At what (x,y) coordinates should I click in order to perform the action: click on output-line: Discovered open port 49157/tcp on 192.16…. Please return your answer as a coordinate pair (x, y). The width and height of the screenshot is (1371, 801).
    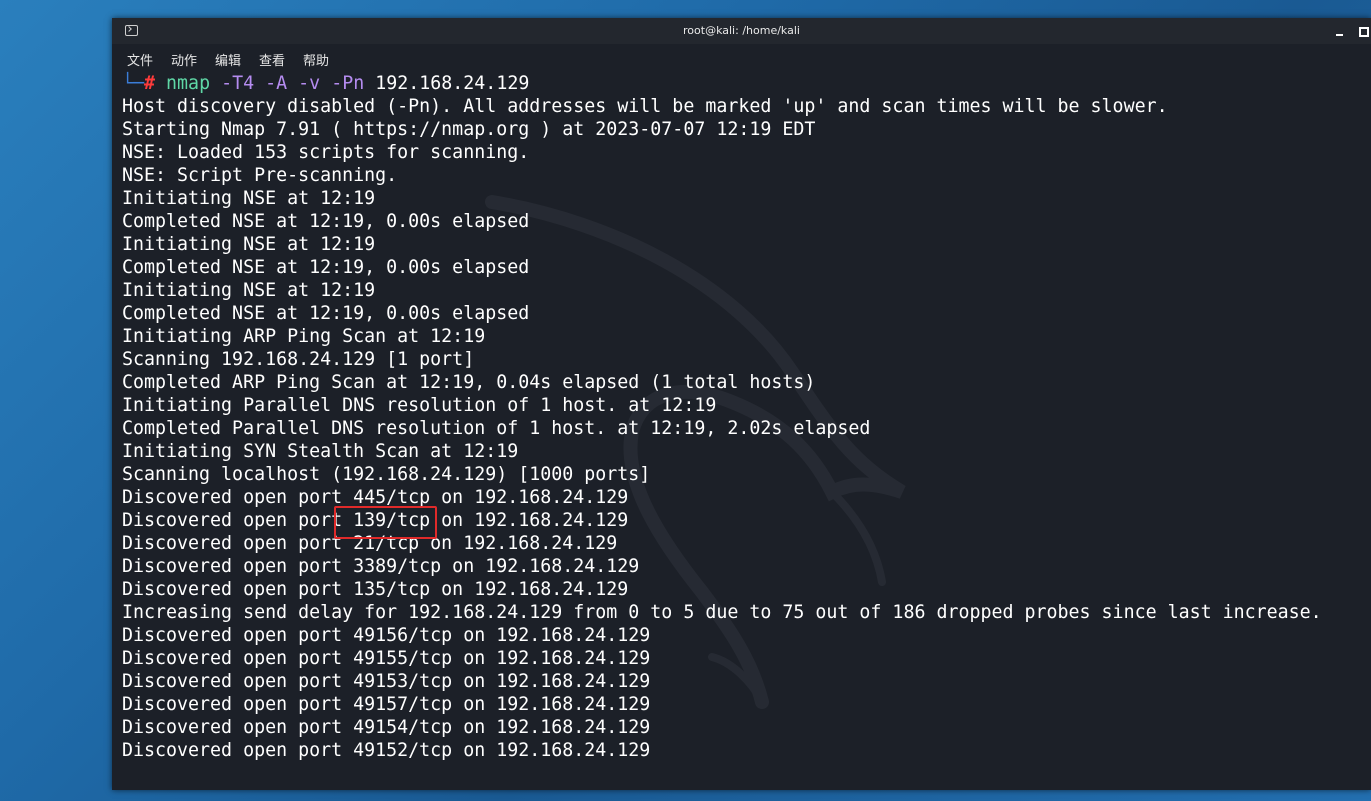
    Looking at the image, I should click on (386, 704).